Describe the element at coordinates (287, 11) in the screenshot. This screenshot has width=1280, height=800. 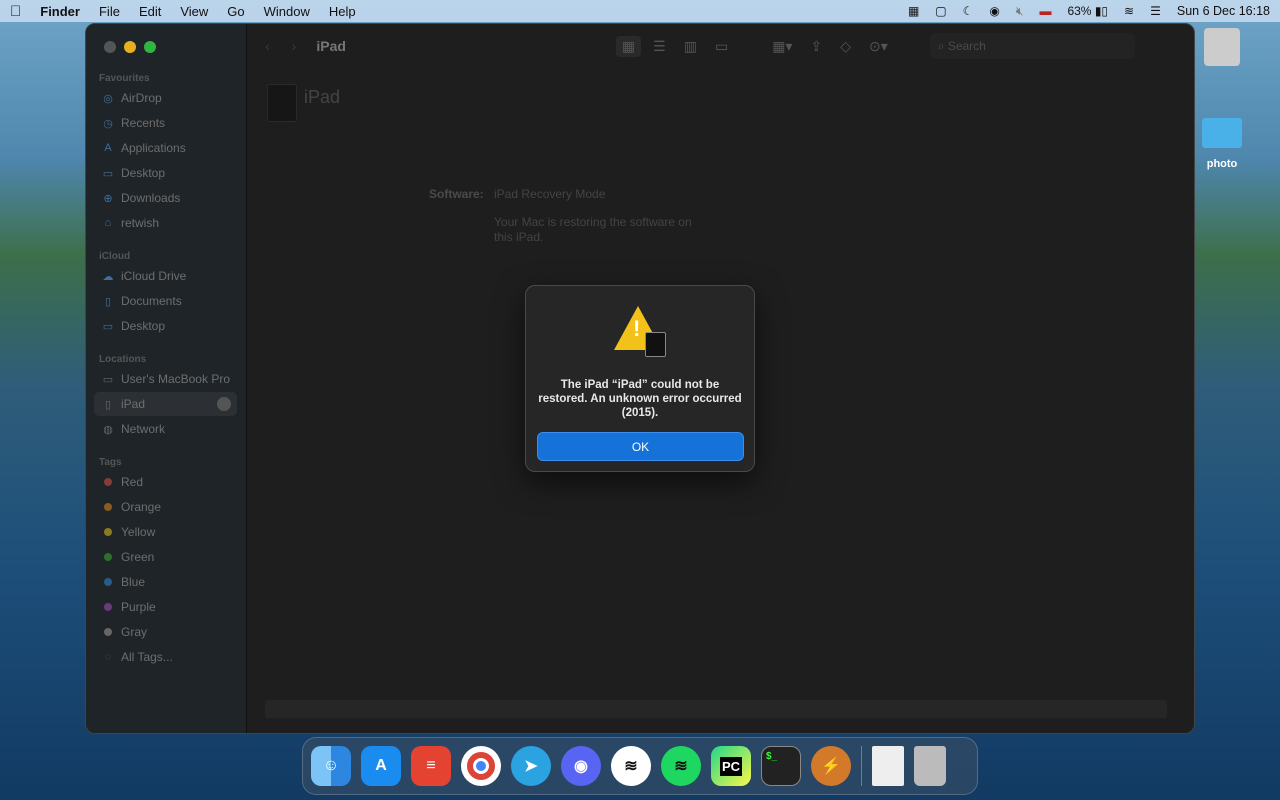
I see `menu-window: Window` at that location.